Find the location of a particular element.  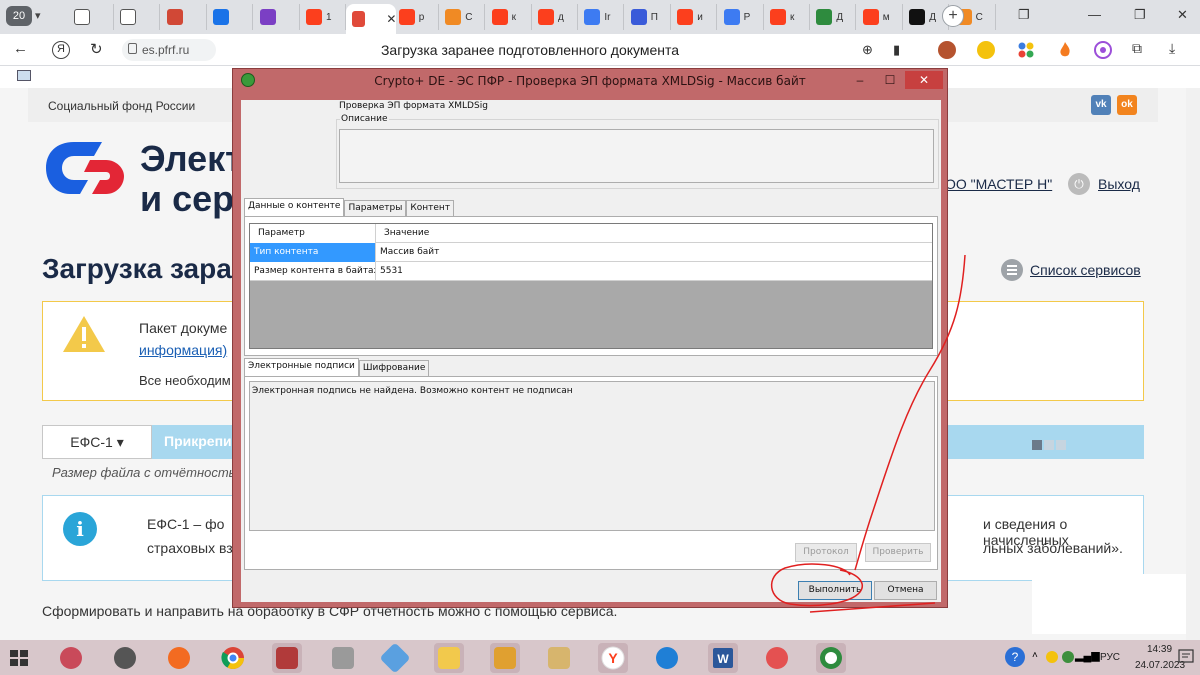

crypto-plus-icon is located at coordinates (831, 658).